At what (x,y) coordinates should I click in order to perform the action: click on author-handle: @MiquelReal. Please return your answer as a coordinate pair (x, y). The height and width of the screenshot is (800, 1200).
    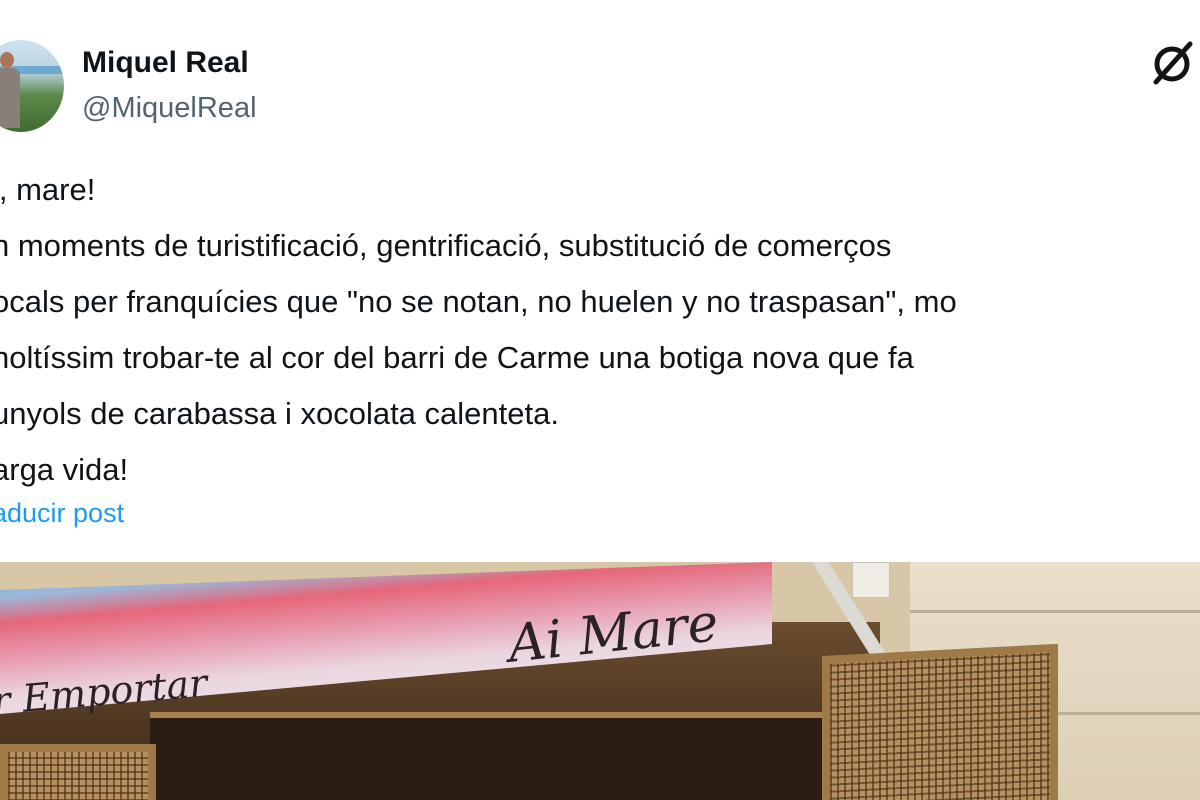
    Looking at the image, I should click on (169, 108).